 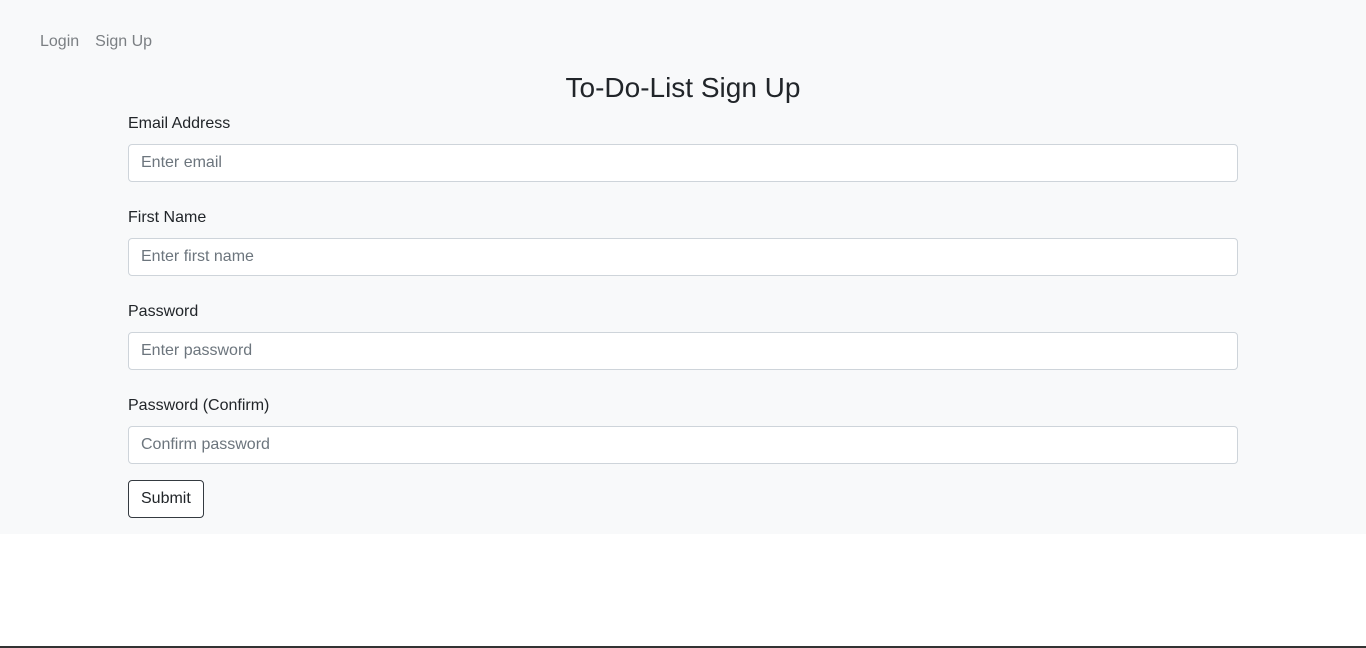 I want to click on nav-signup-link: Sign Up, so click(x=123, y=42).